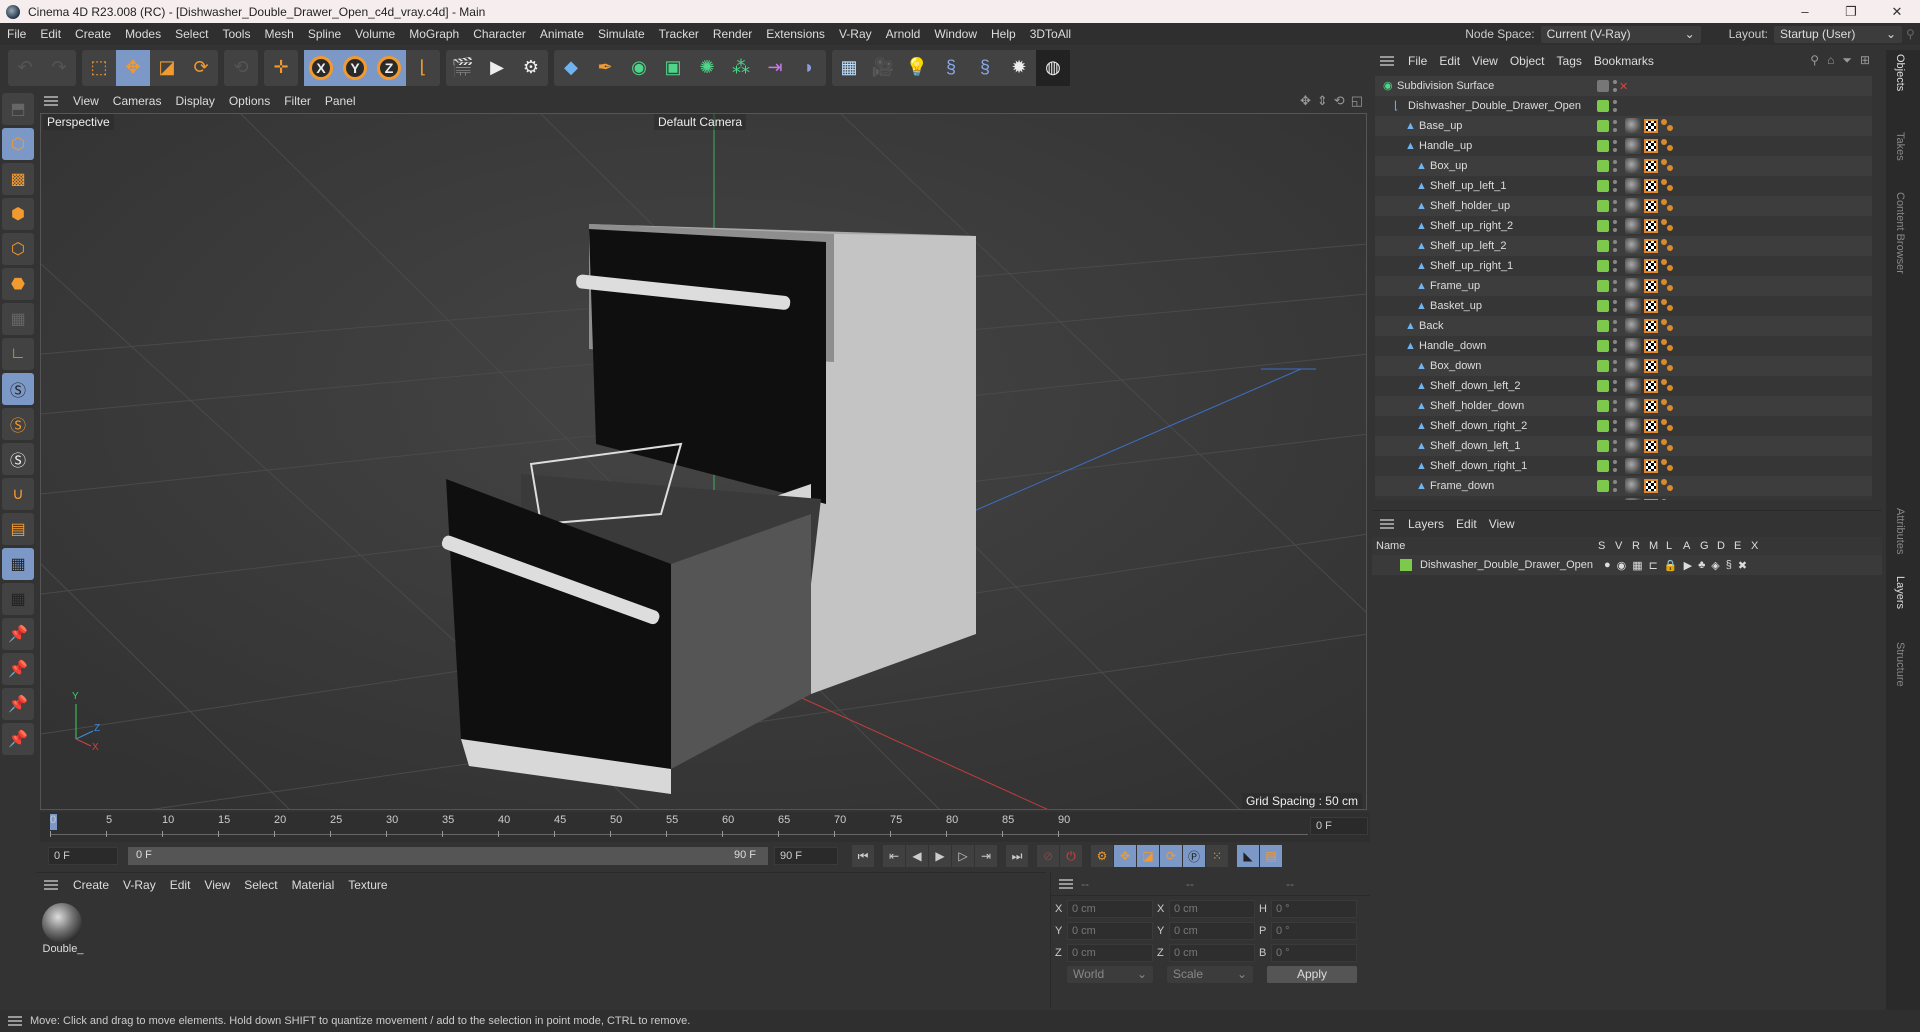  I want to click on object-row: ▲ Handle_up, so click(1623, 146).